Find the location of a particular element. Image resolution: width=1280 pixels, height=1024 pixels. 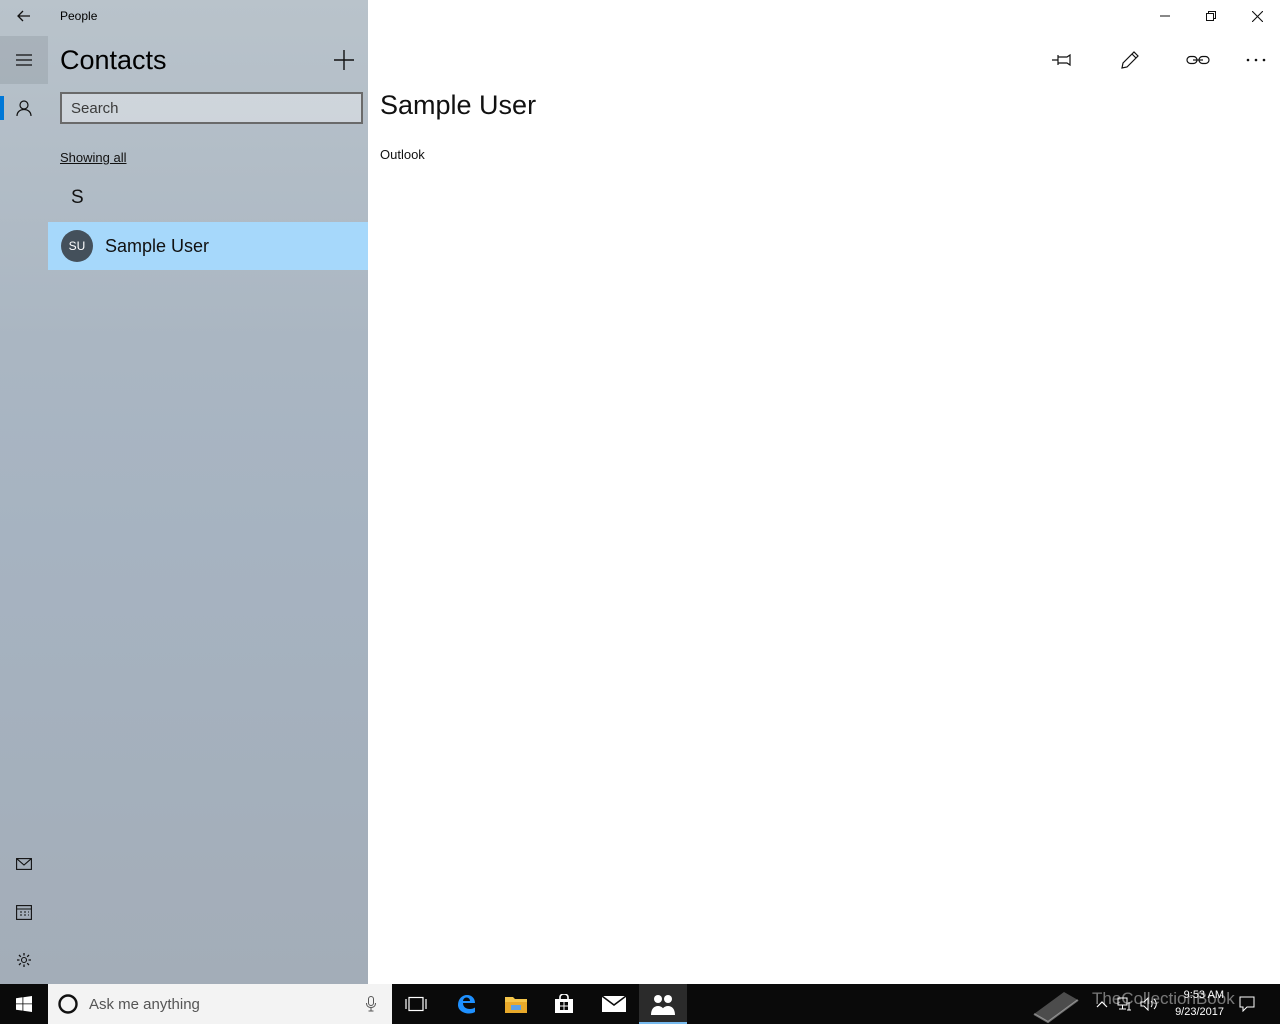

edge-icon is located at coordinates (466, 1004).